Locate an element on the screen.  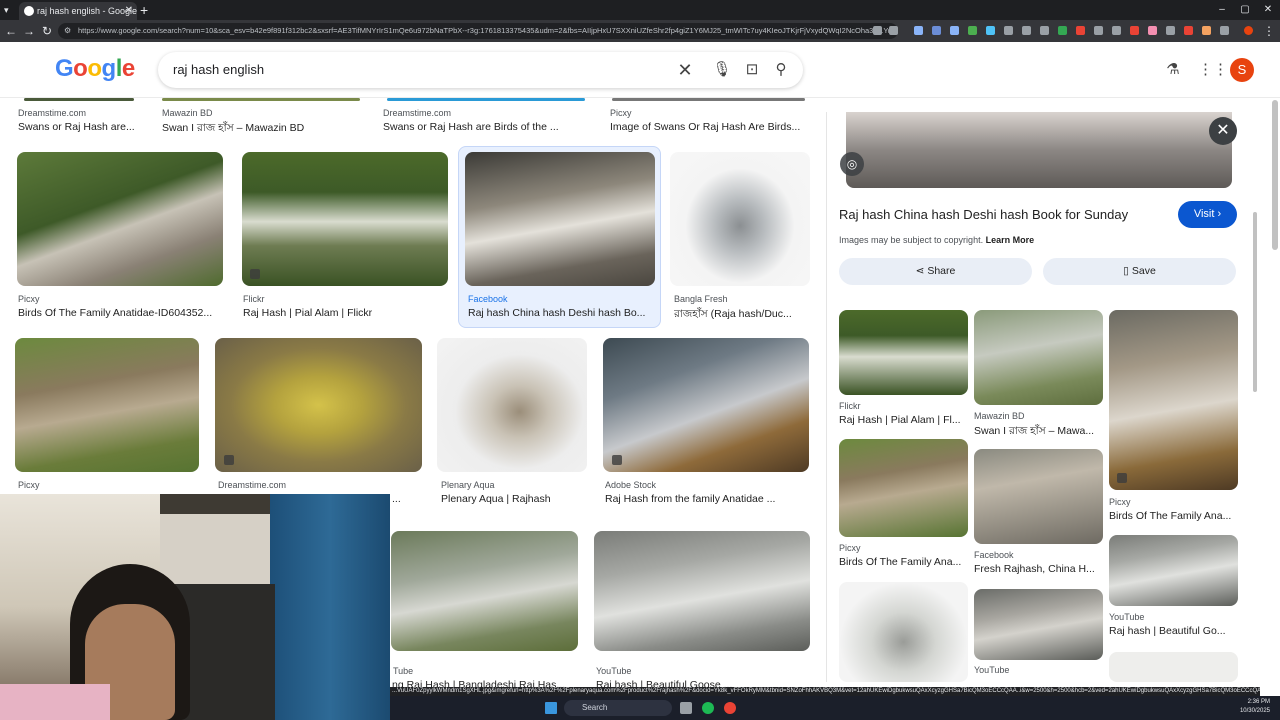
search-icon: ⚲ is located at coordinates (781, 70).